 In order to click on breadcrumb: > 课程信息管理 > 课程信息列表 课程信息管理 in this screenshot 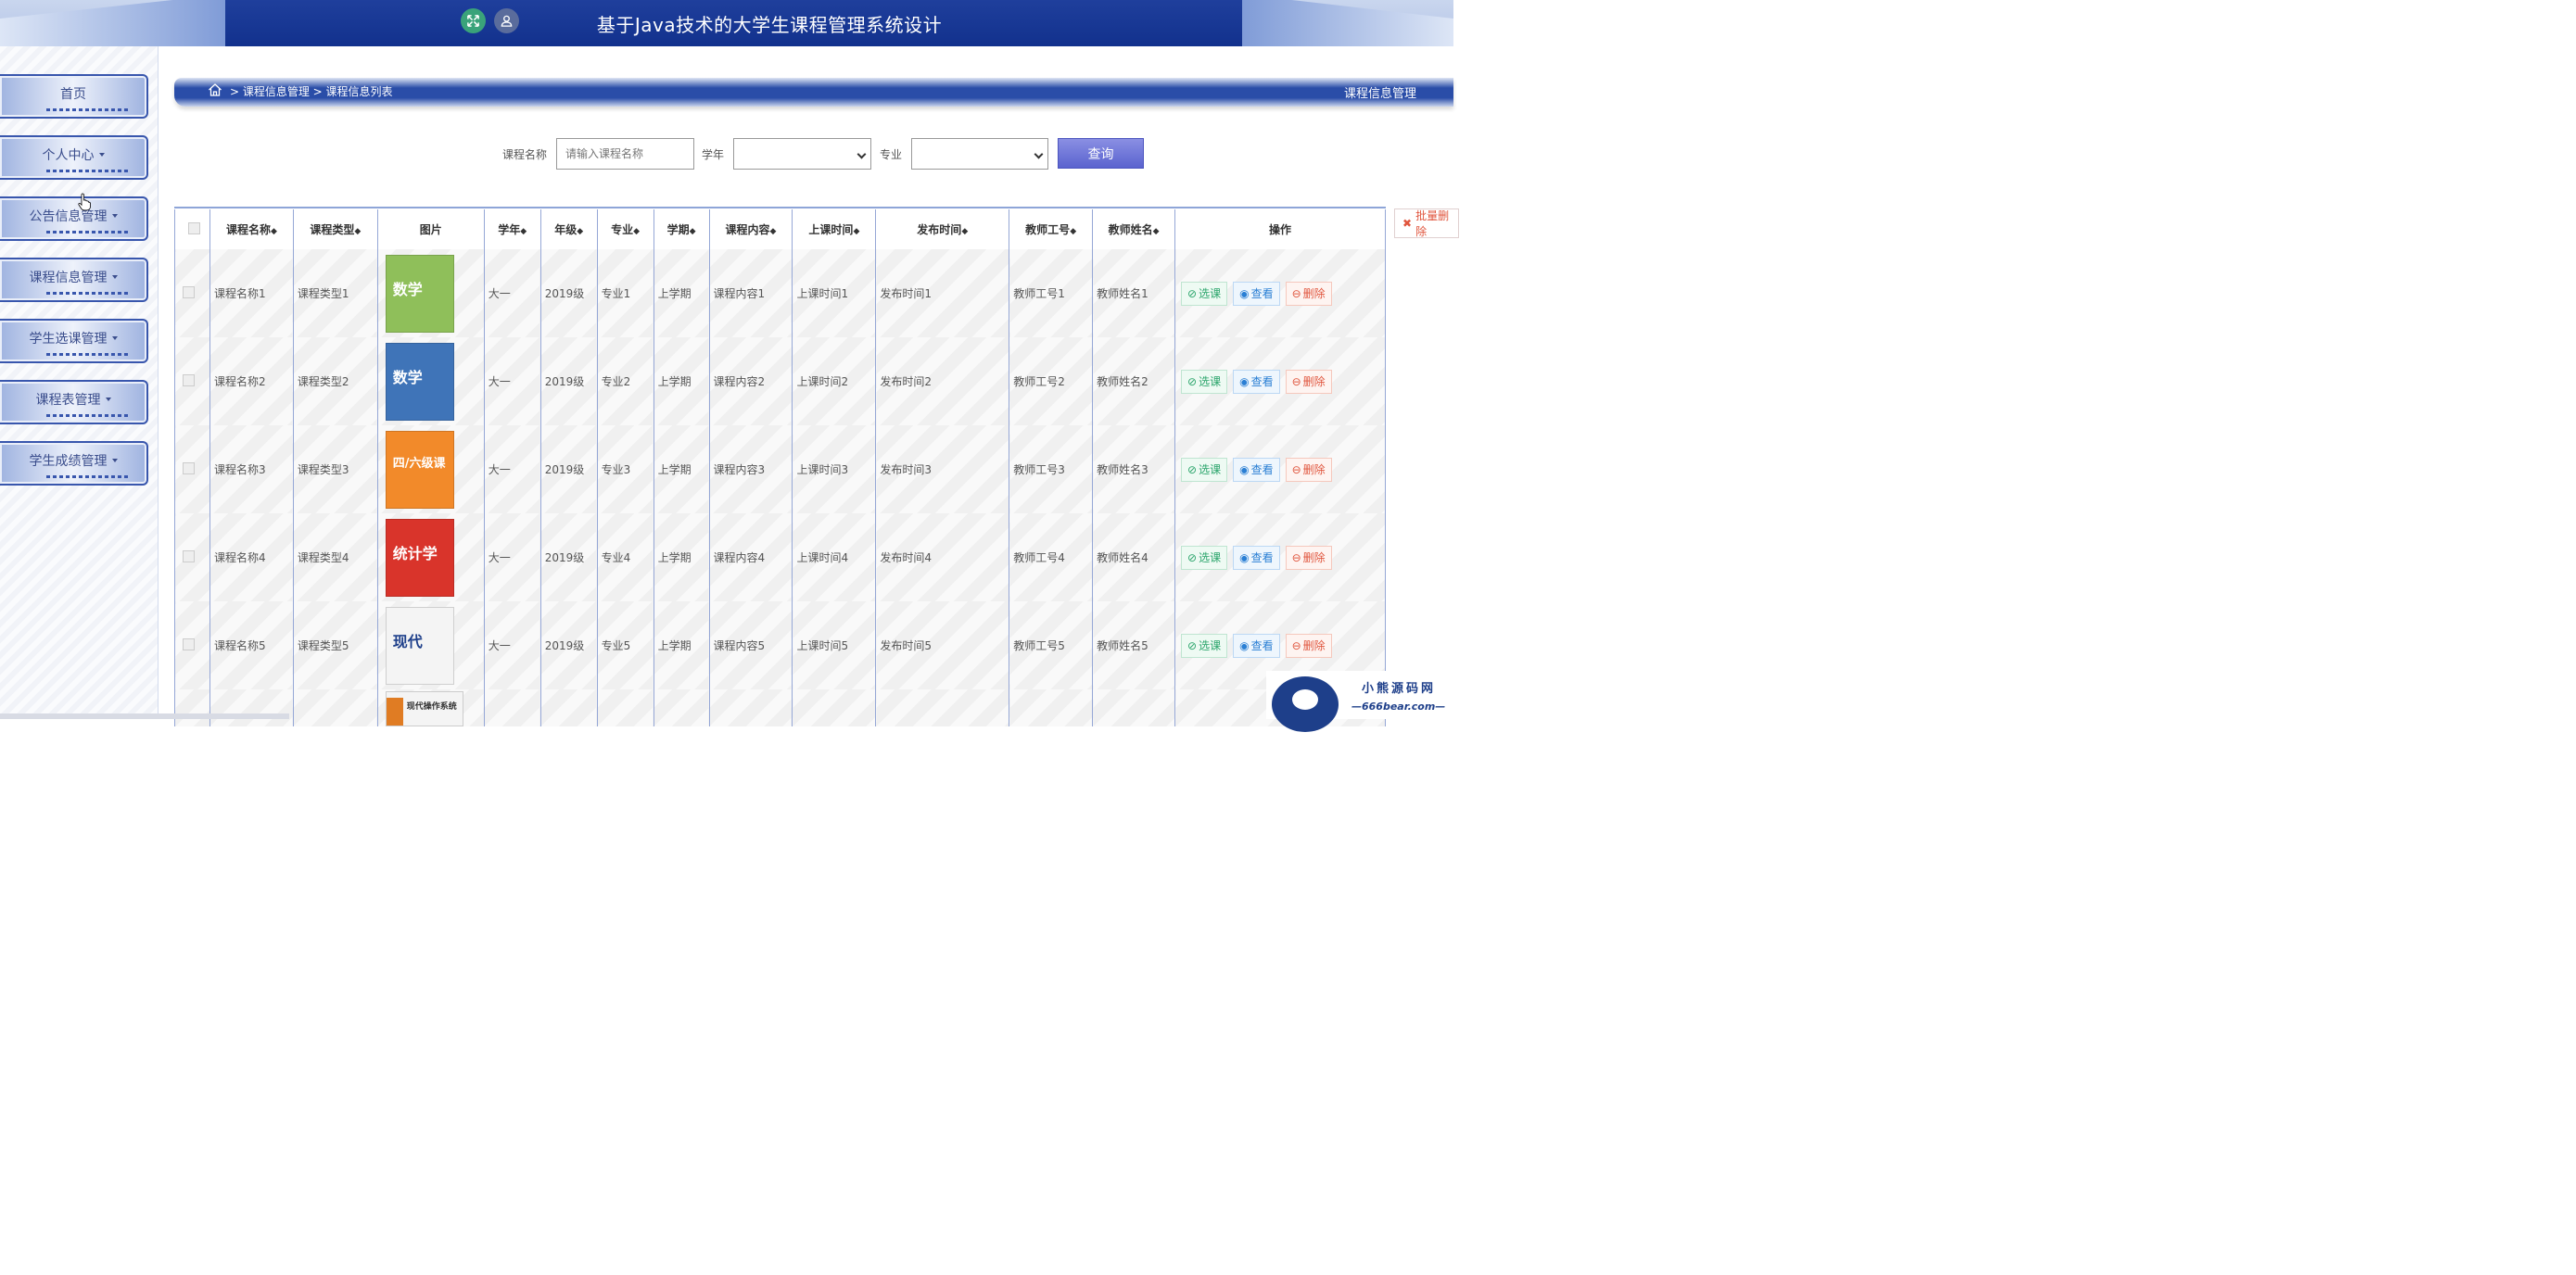, I will do `click(813, 92)`.